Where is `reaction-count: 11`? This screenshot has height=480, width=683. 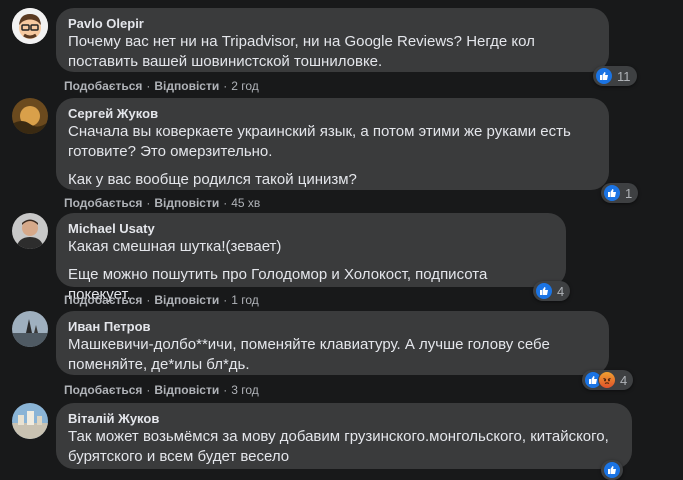
reaction-count: 11 is located at coordinates (624, 76).